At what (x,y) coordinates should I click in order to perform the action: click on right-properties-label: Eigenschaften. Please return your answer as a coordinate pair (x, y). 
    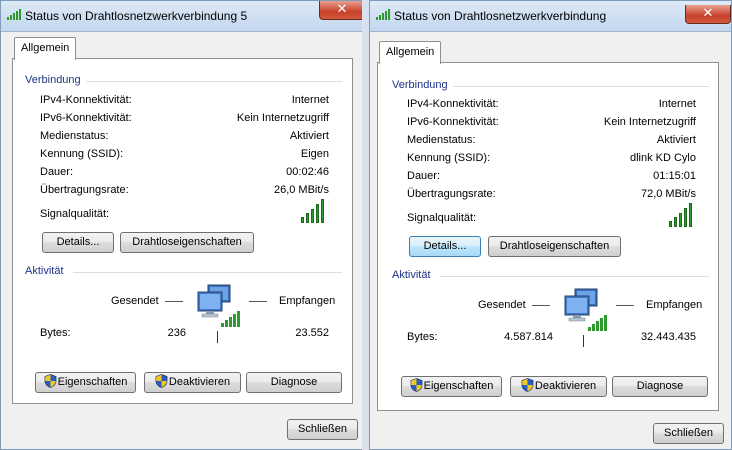
    Looking at the image, I should click on (458, 386).